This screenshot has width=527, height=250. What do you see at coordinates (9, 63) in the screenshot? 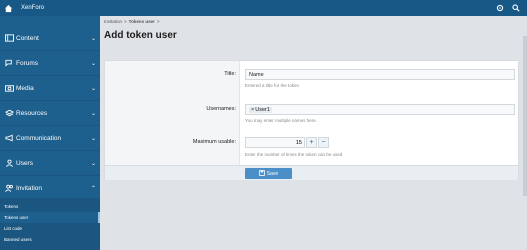
I see `forums-icon` at bounding box center [9, 63].